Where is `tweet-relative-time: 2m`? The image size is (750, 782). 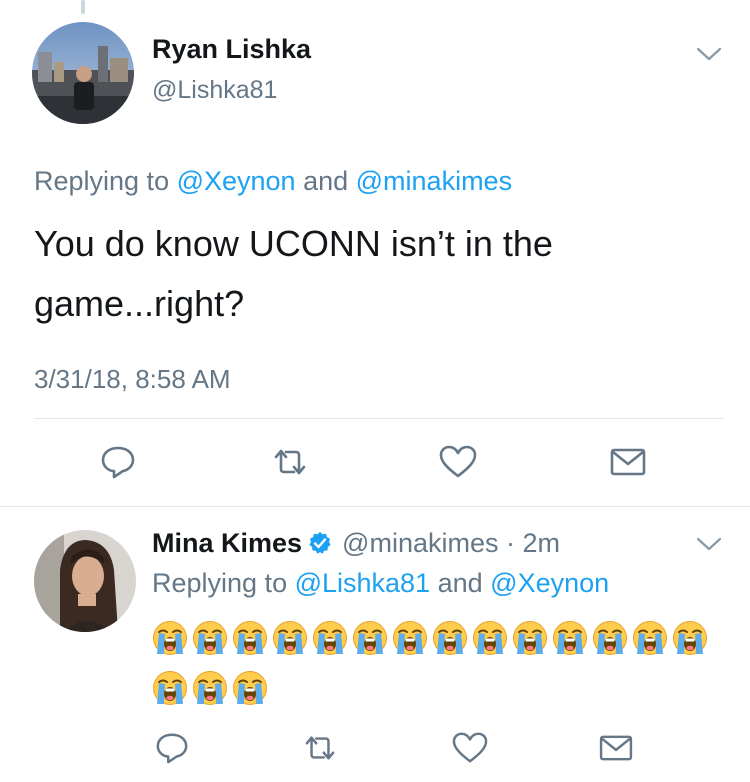
tweet-relative-time: 2m is located at coordinates (541, 543).